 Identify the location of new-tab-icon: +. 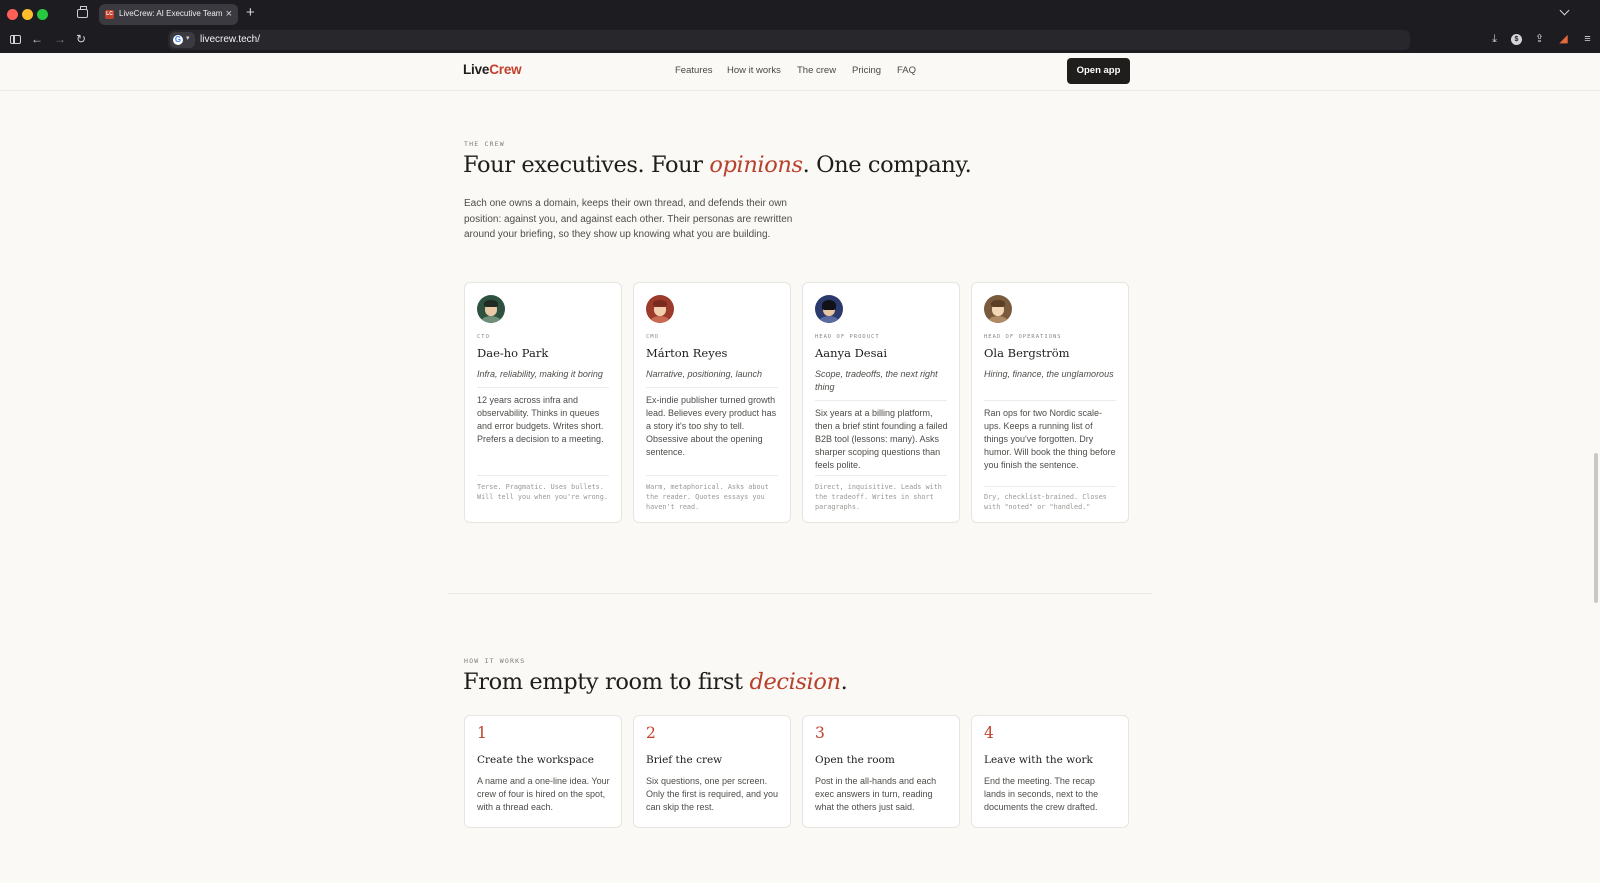
(250, 13).